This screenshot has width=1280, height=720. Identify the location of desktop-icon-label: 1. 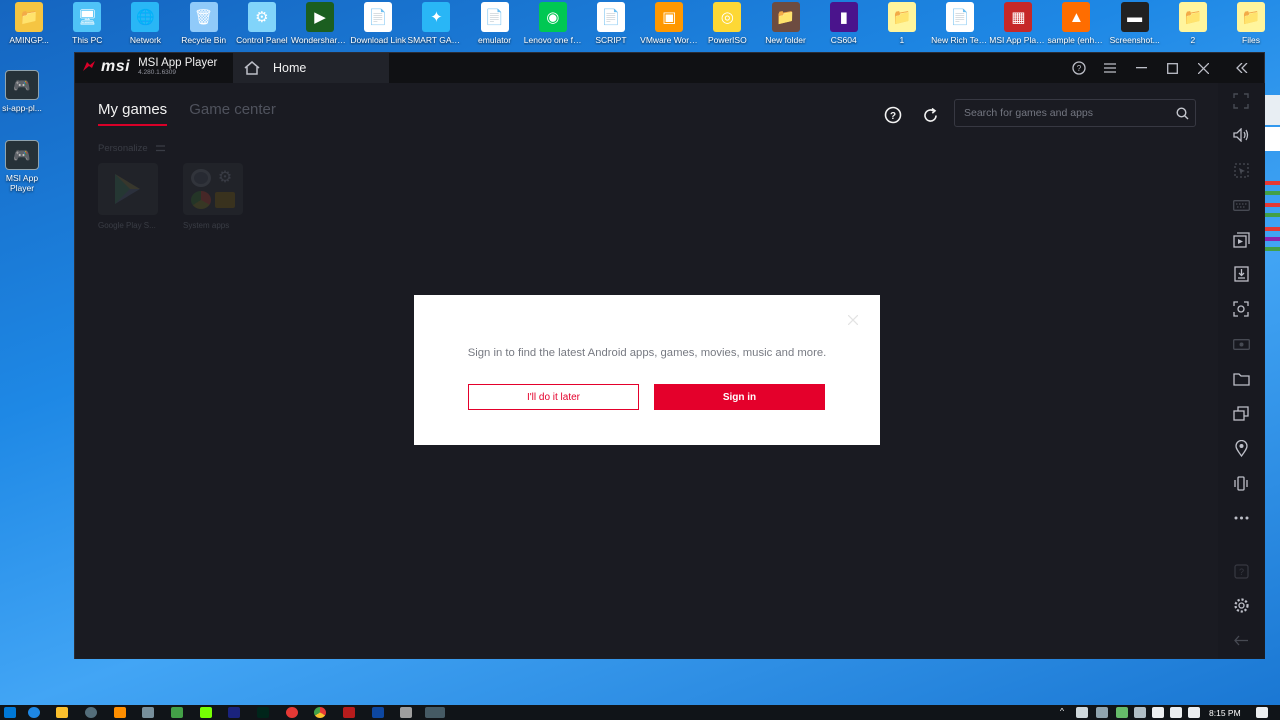
(902, 40).